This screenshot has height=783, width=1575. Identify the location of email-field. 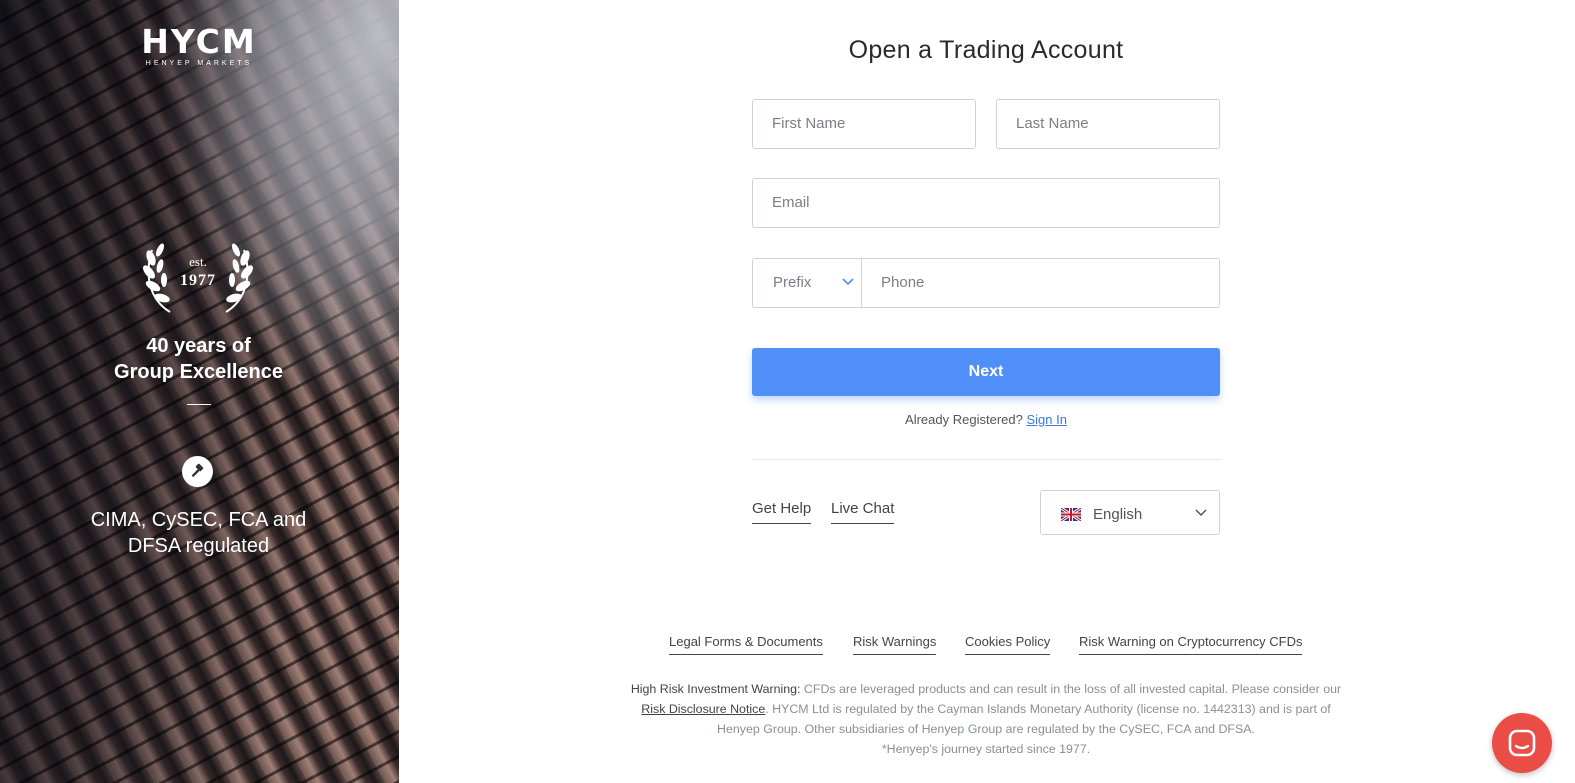
(986, 203).